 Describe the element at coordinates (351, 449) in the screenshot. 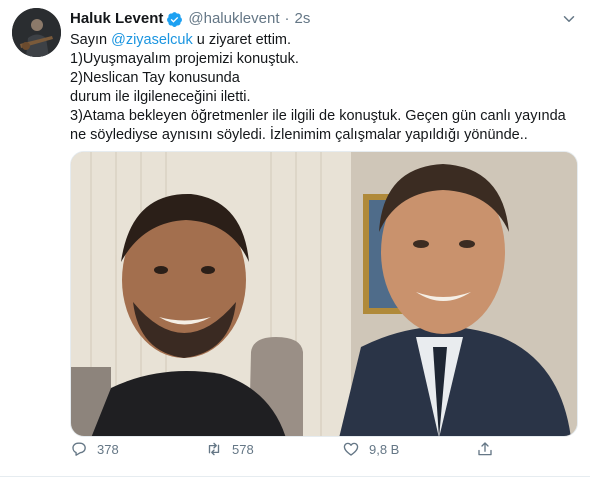

I see `heart-icon` at that location.